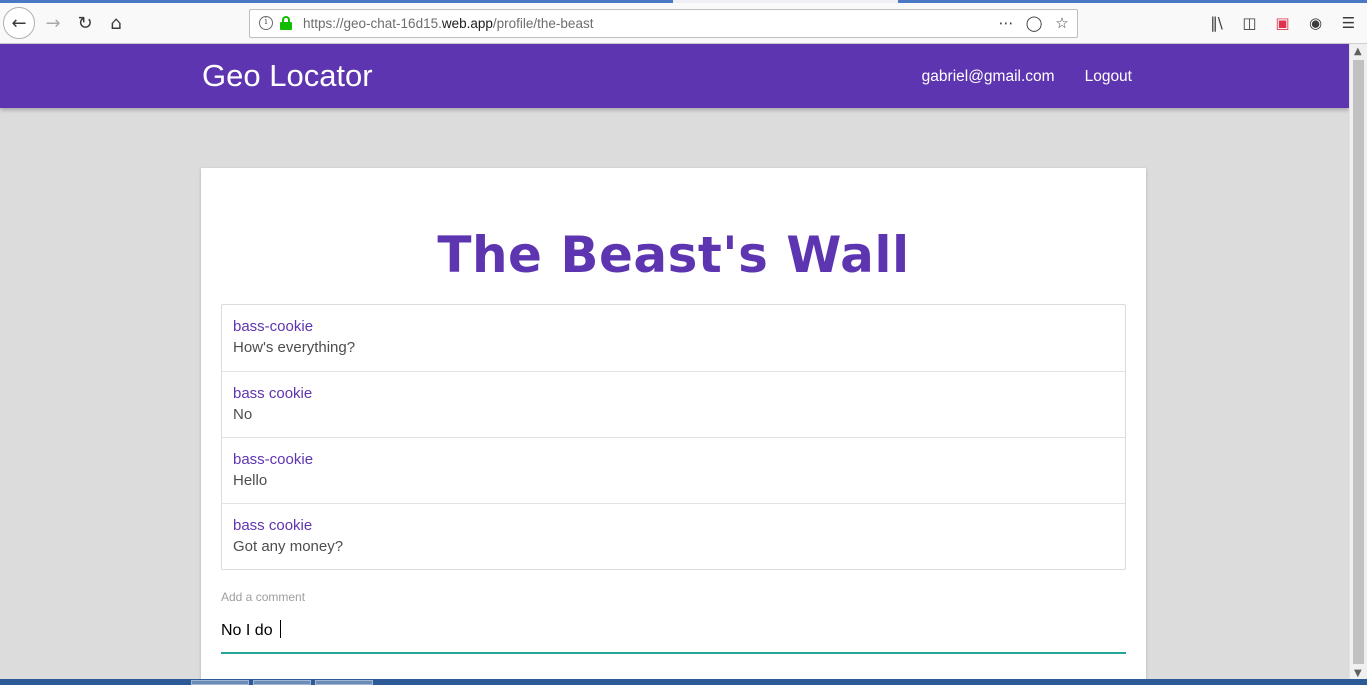 This screenshot has height=685, width=1367. I want to click on comment-text: Got any money?, so click(288, 546).